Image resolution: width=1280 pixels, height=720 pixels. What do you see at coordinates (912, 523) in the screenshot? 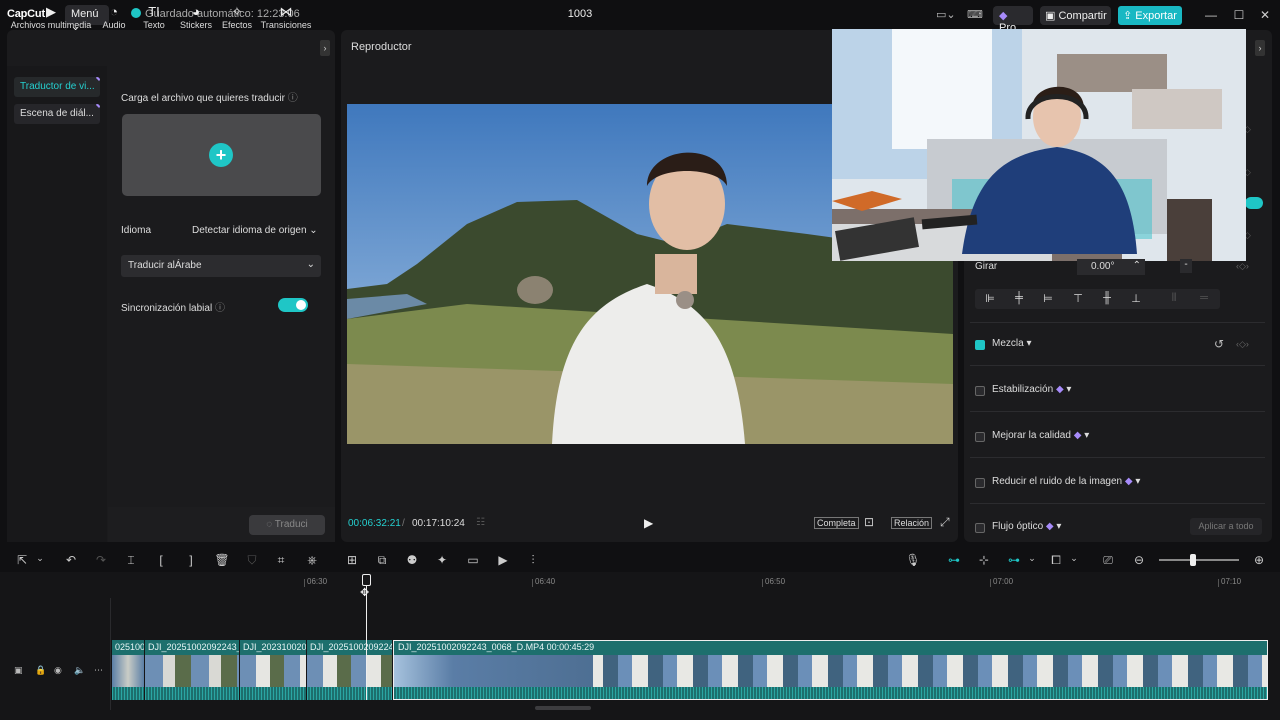
I see `ratio-button: Relación` at bounding box center [912, 523].